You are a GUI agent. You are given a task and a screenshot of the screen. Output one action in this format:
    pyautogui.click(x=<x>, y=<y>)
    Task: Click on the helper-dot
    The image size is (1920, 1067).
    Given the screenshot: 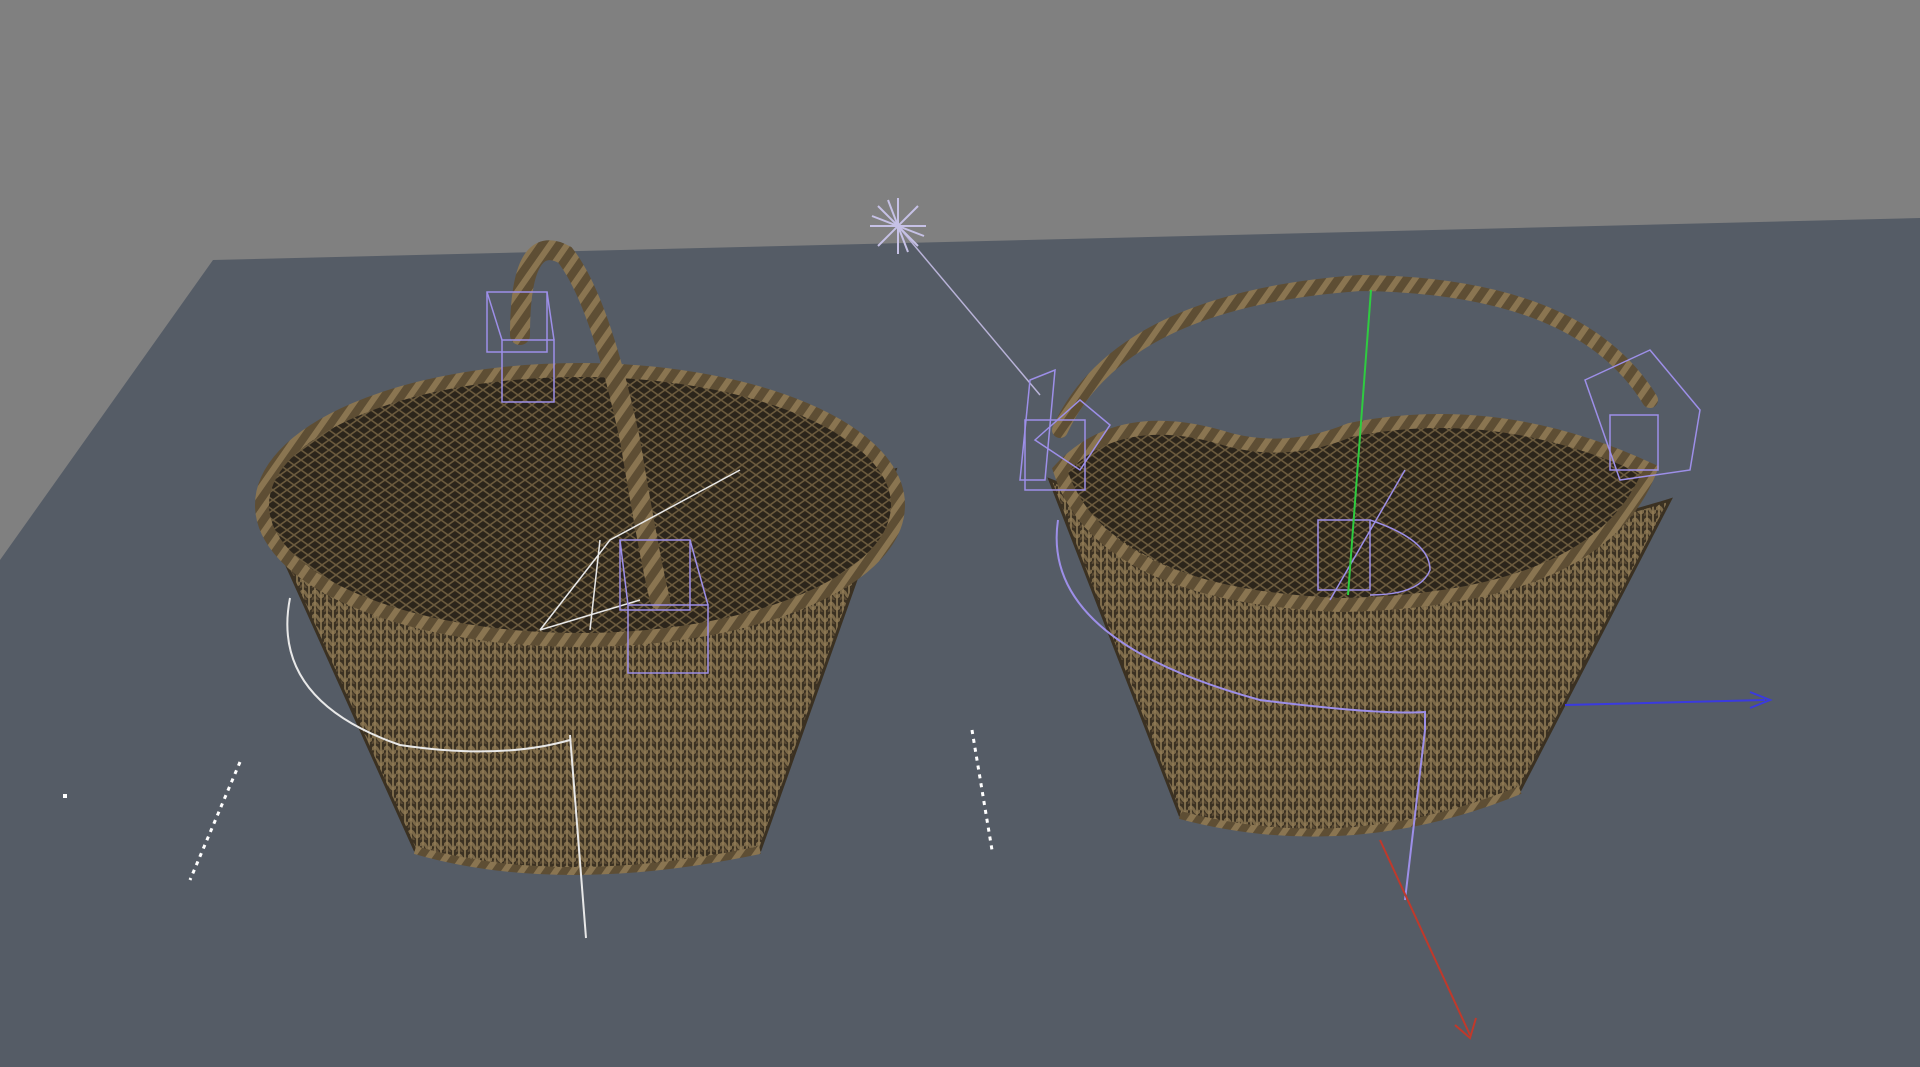 What is the action you would take?
    pyautogui.click(x=65, y=796)
    